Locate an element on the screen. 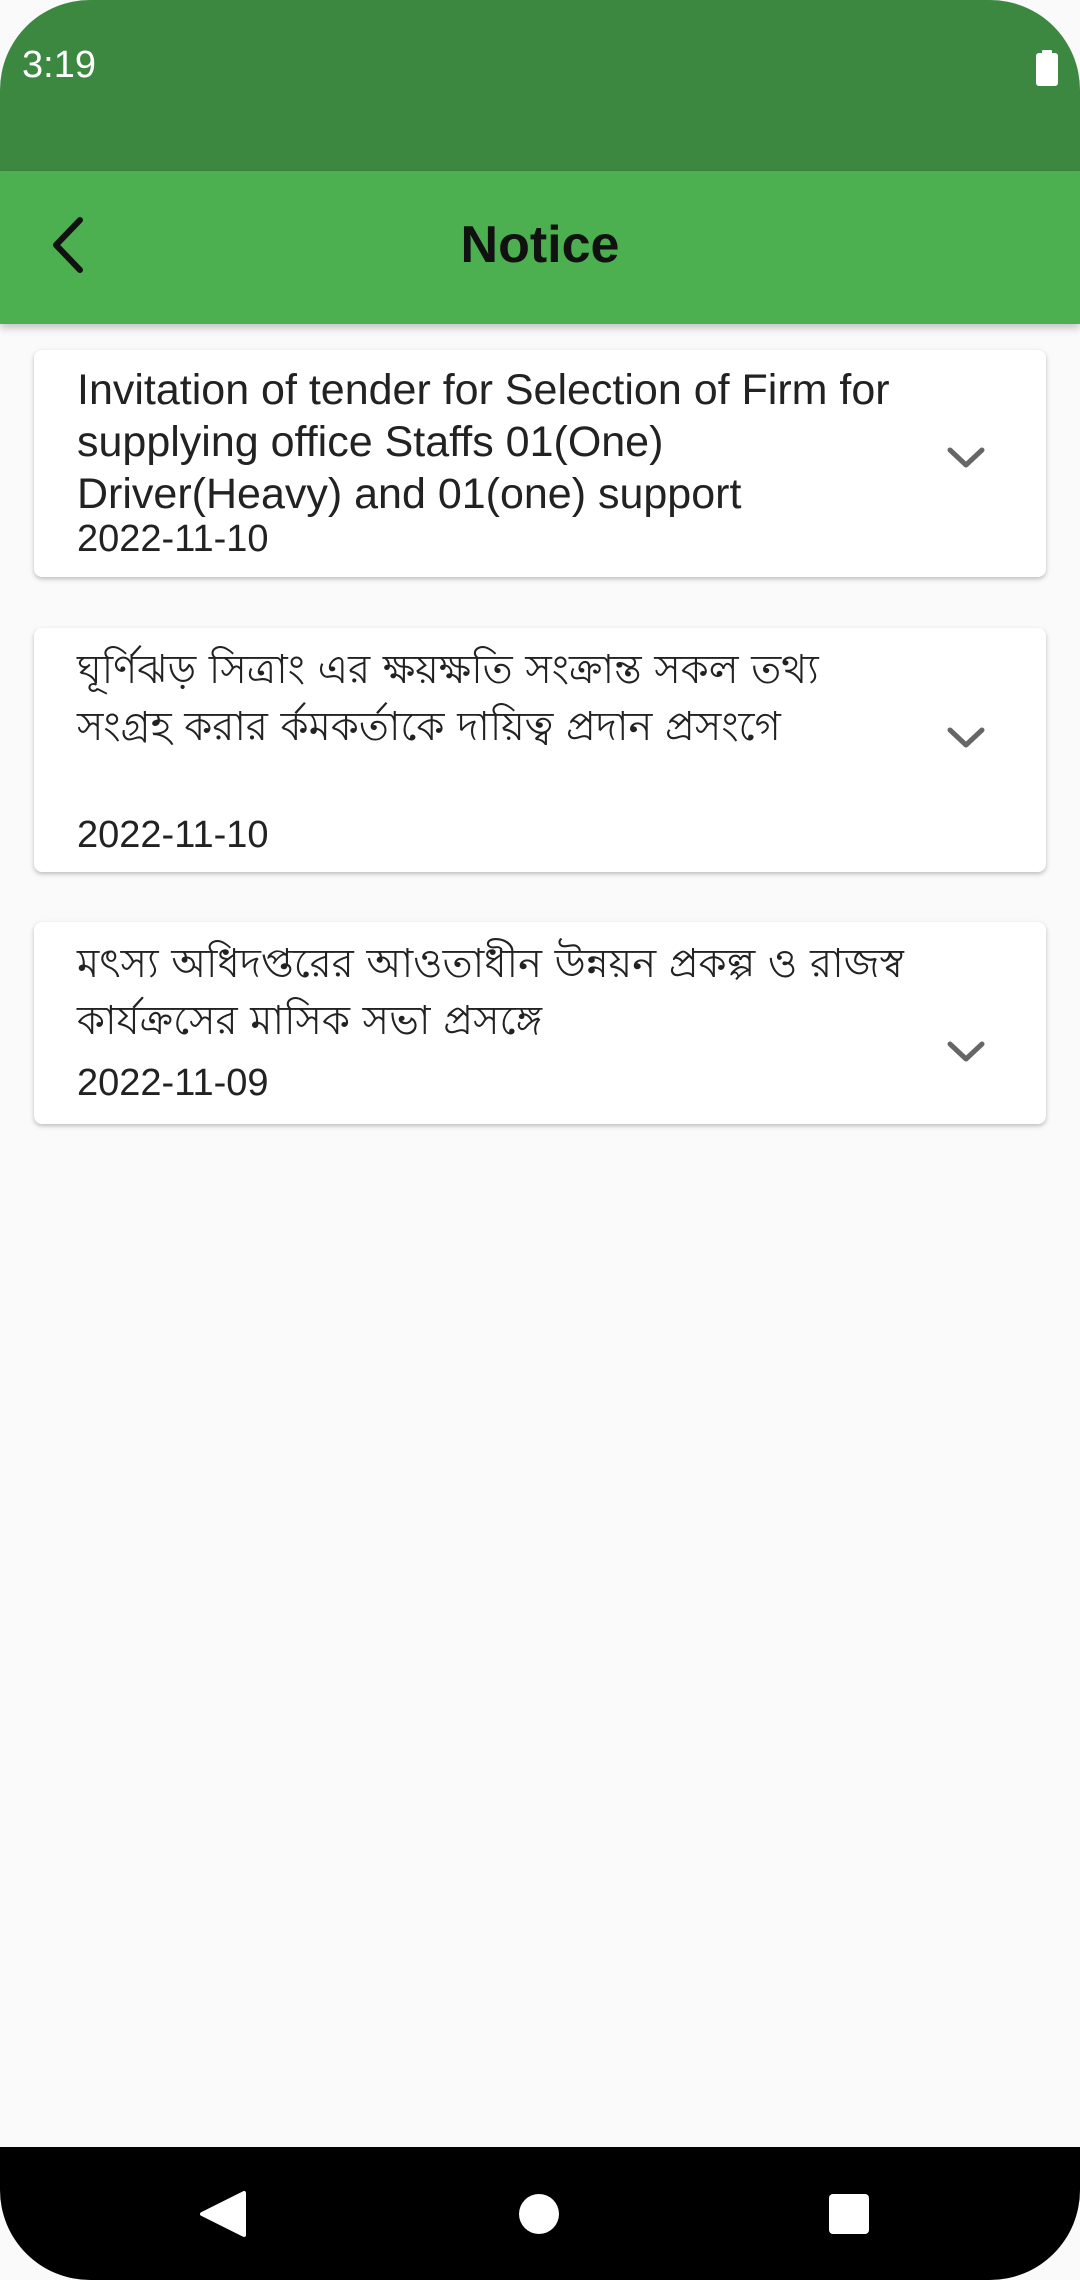 This screenshot has height=2280, width=1080. nav-recents-button is located at coordinates (849, 2216).